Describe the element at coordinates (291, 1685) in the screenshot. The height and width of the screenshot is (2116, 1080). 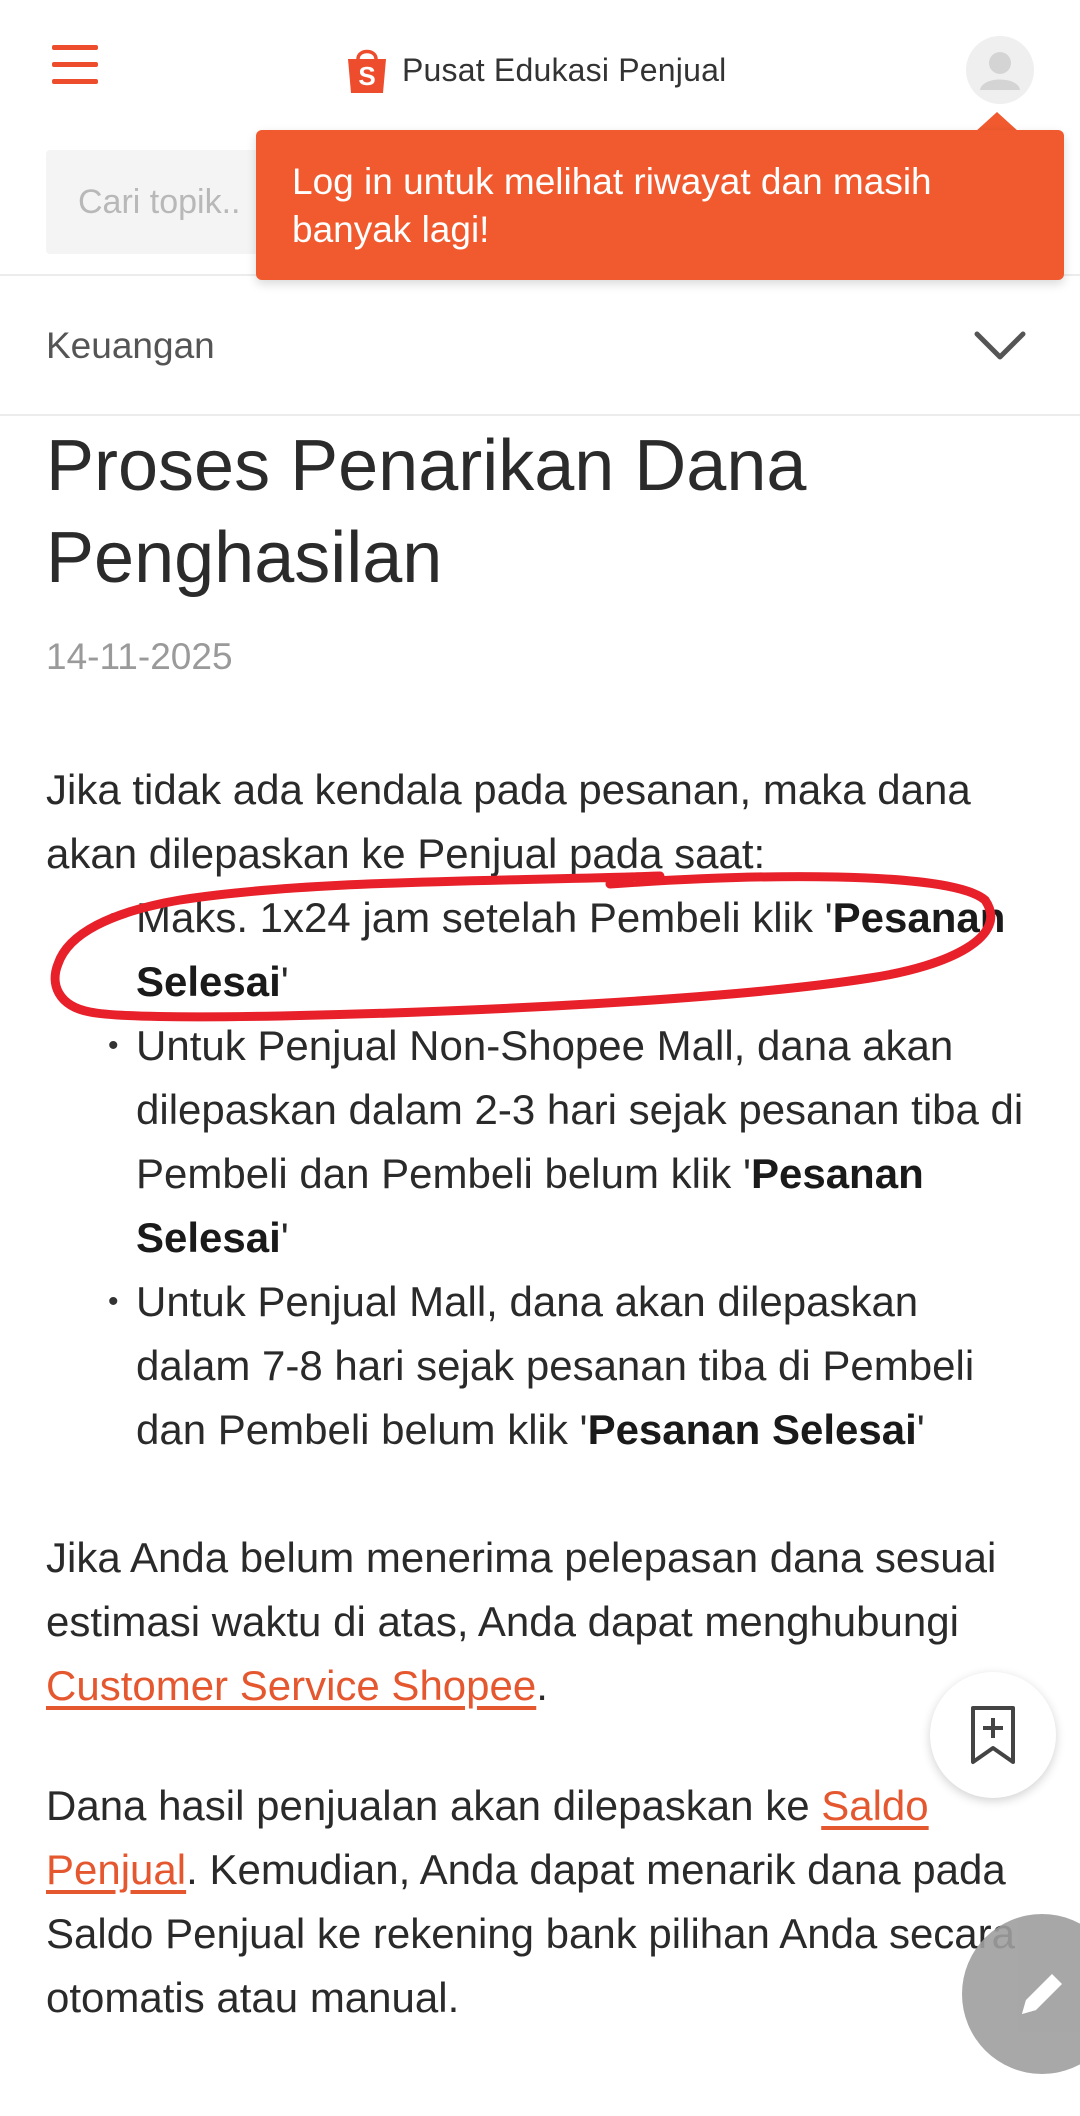
I see `customer-service-link: Customer Service Shopee` at that location.